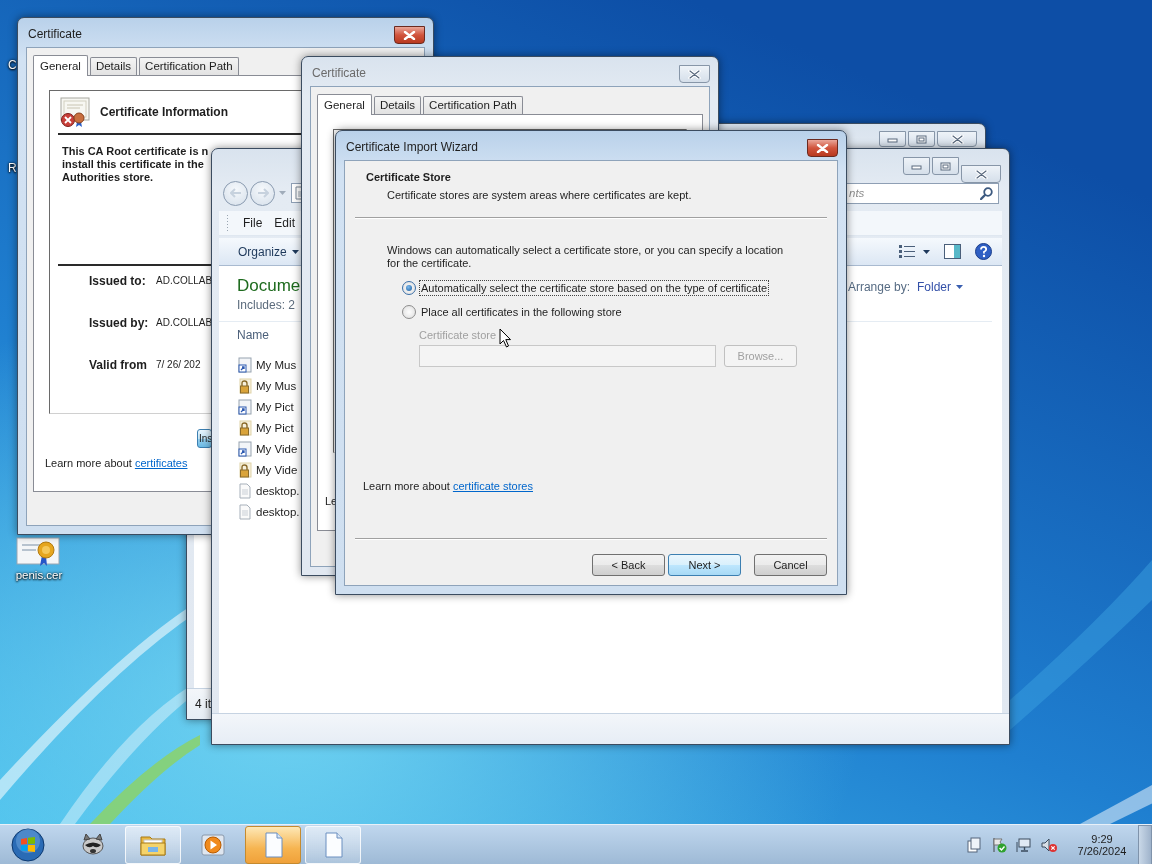 The image size is (1152, 864). I want to click on show-desktop-button, so click(1145, 844).